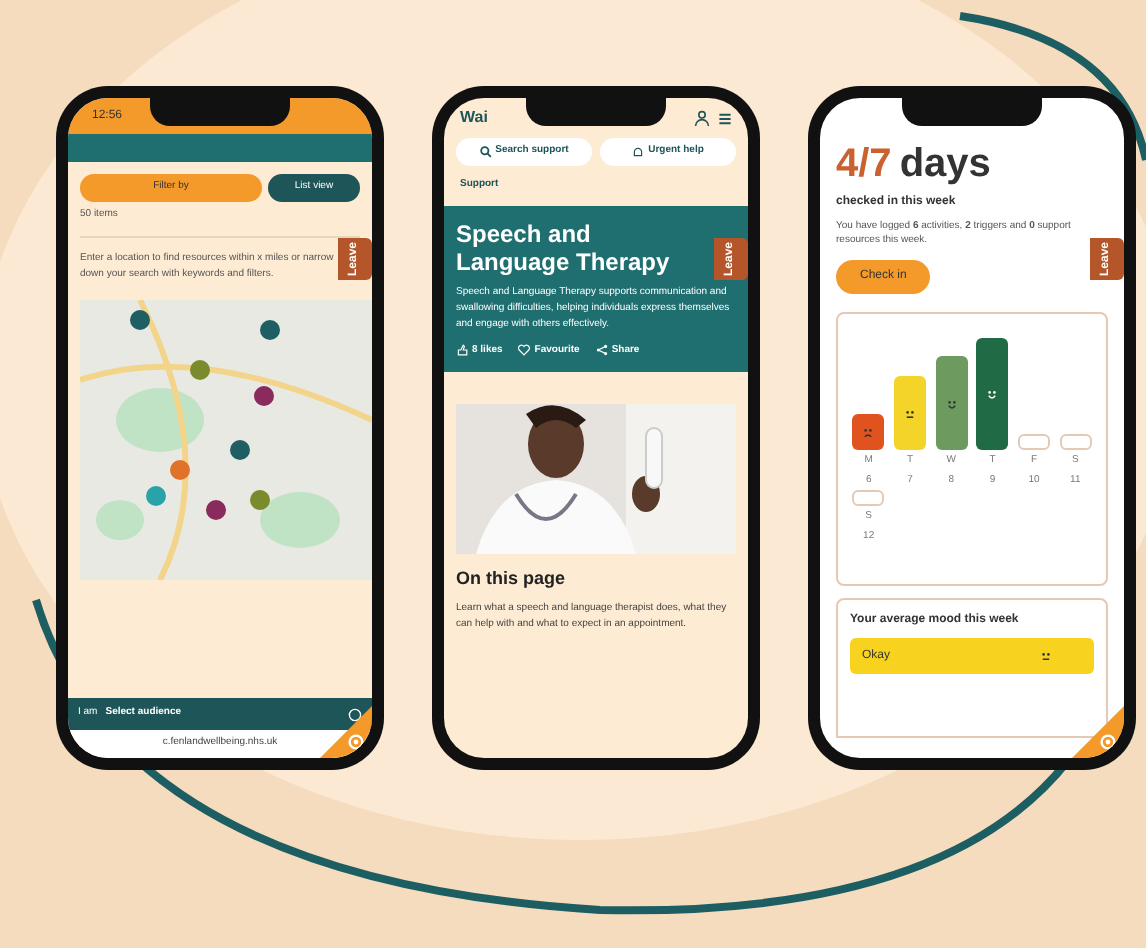 Image resolution: width=1146 pixels, height=948 pixels. Describe the element at coordinates (945, 165) in the screenshot. I see `days-label: days` at that location.